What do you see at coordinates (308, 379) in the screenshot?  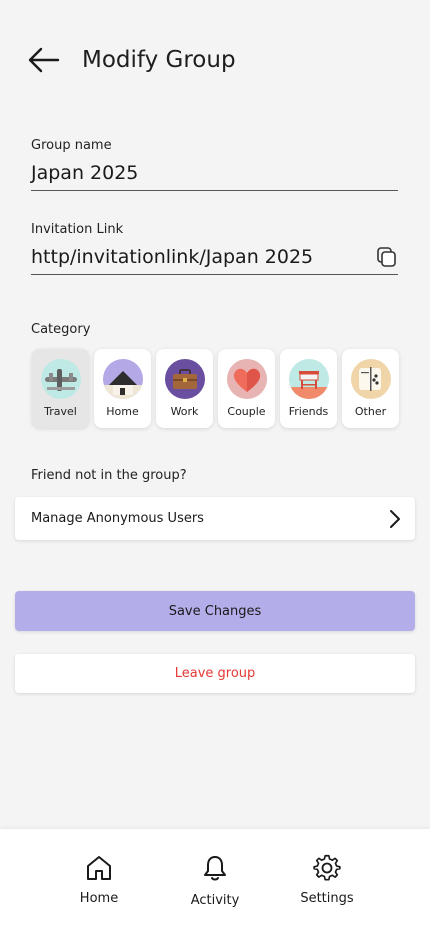 I see `lifeguard-tower-icon` at bounding box center [308, 379].